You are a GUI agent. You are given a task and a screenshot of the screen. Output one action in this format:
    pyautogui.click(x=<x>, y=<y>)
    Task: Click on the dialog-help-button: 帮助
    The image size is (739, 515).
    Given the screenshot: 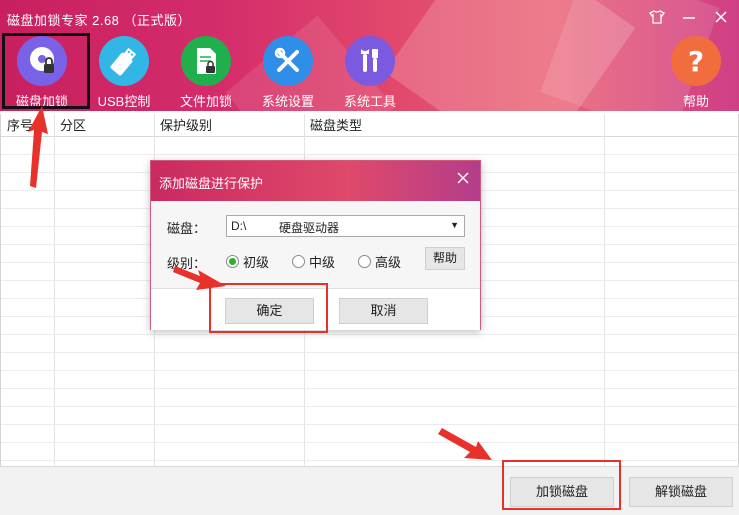 What is the action you would take?
    pyautogui.click(x=445, y=258)
    